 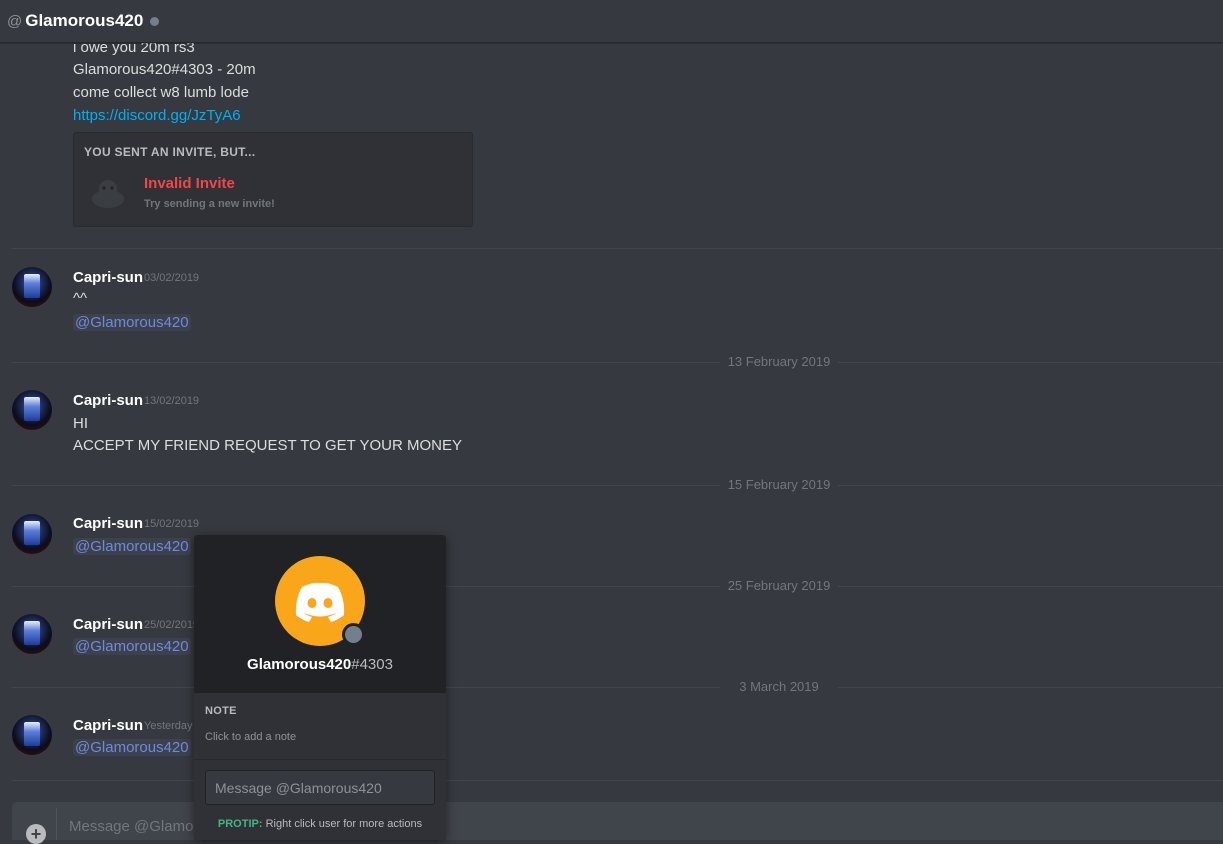 What do you see at coordinates (108, 194) in the screenshot?
I see `broken-invite-icon` at bounding box center [108, 194].